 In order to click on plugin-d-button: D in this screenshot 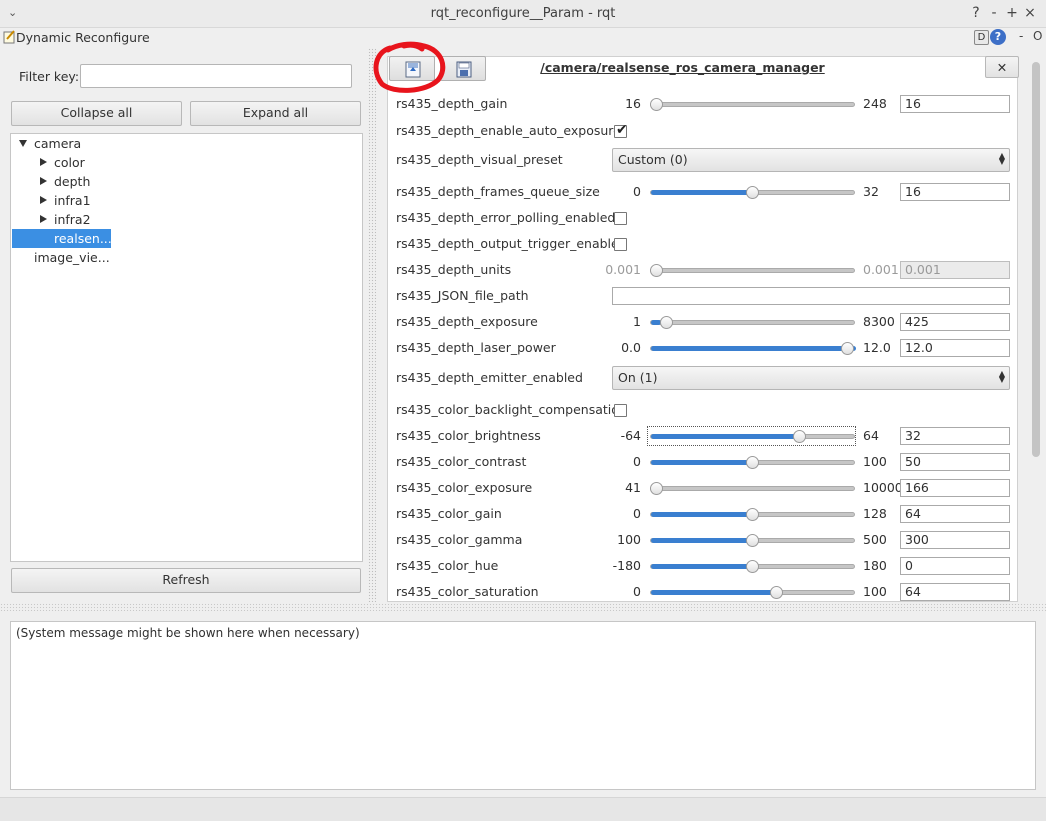, I will do `click(981, 37)`.